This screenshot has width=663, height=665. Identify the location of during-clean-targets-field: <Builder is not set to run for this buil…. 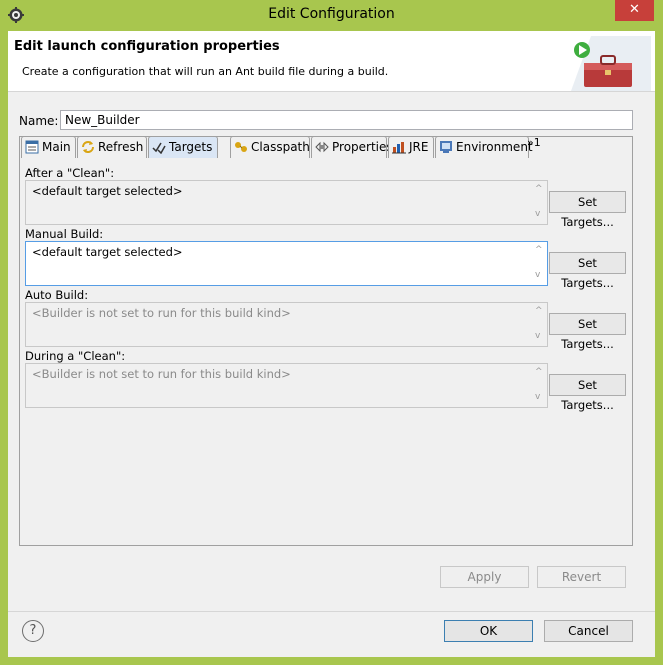
(286, 385).